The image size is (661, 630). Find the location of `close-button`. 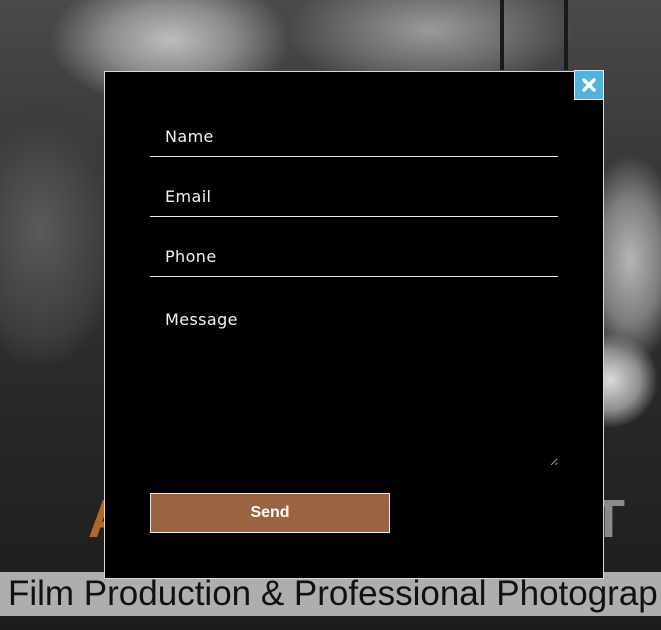

close-button is located at coordinates (589, 85).